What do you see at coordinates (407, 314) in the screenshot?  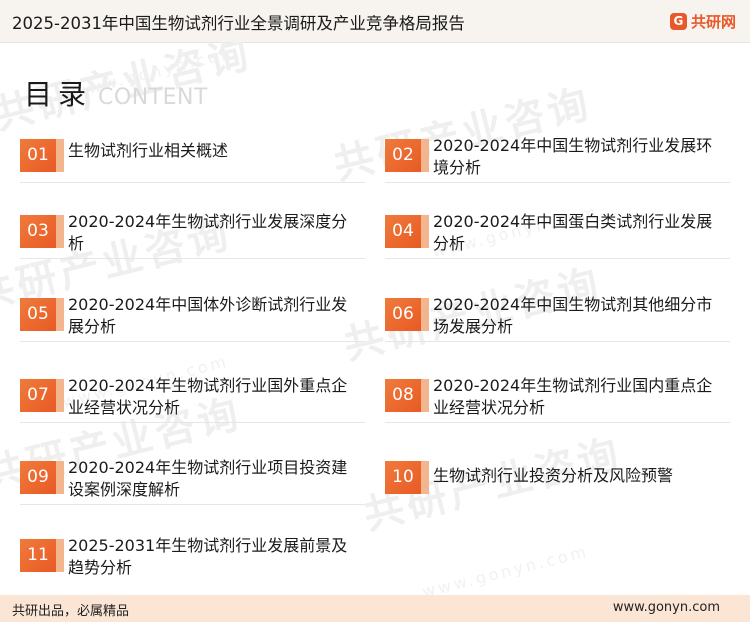 I see `chapter-number: 06` at bounding box center [407, 314].